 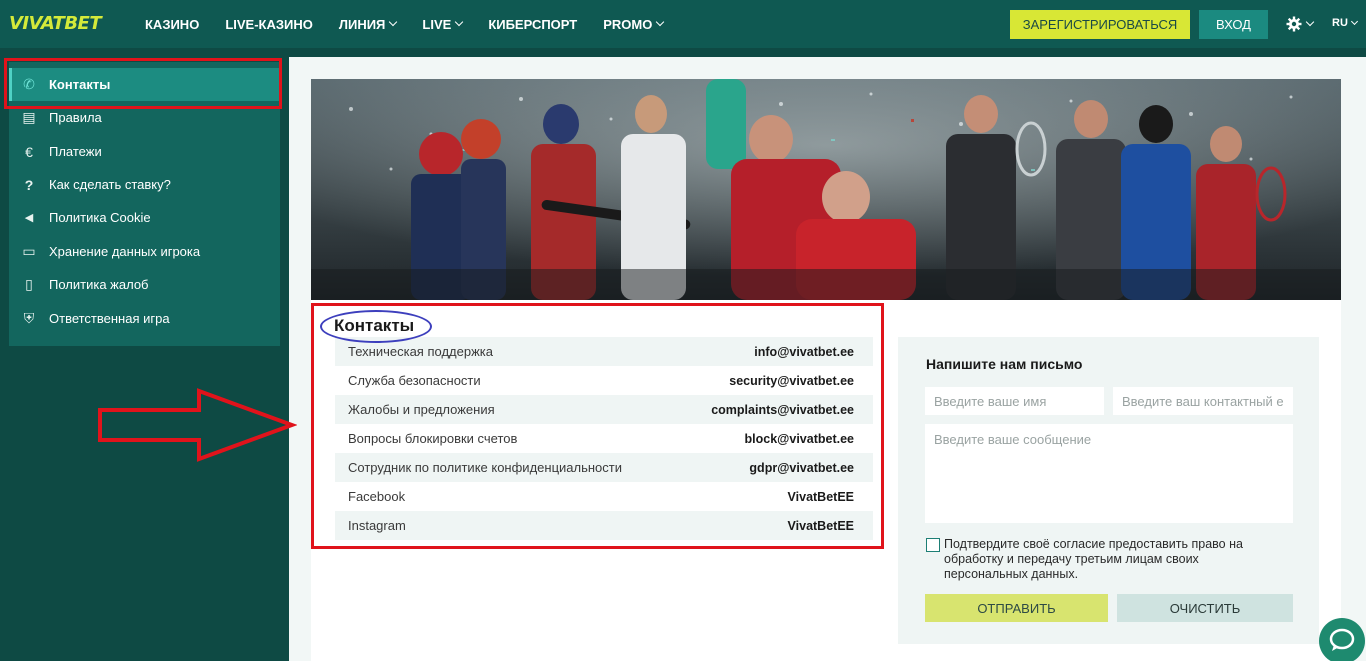 What do you see at coordinates (29, 284) in the screenshot?
I see `file-icon: ▯` at bounding box center [29, 284].